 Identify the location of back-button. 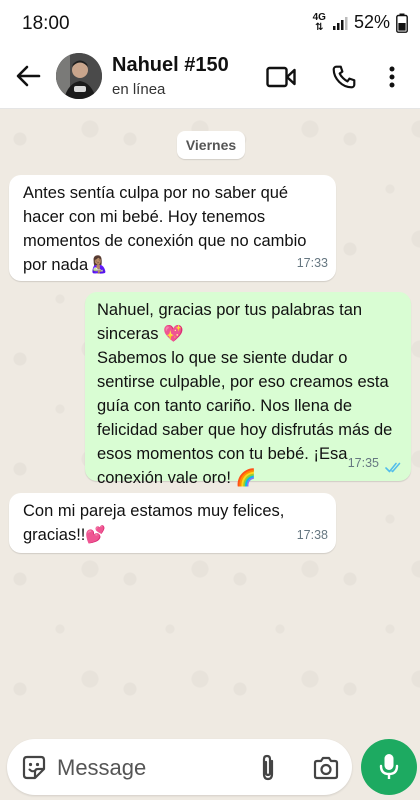
(28, 76).